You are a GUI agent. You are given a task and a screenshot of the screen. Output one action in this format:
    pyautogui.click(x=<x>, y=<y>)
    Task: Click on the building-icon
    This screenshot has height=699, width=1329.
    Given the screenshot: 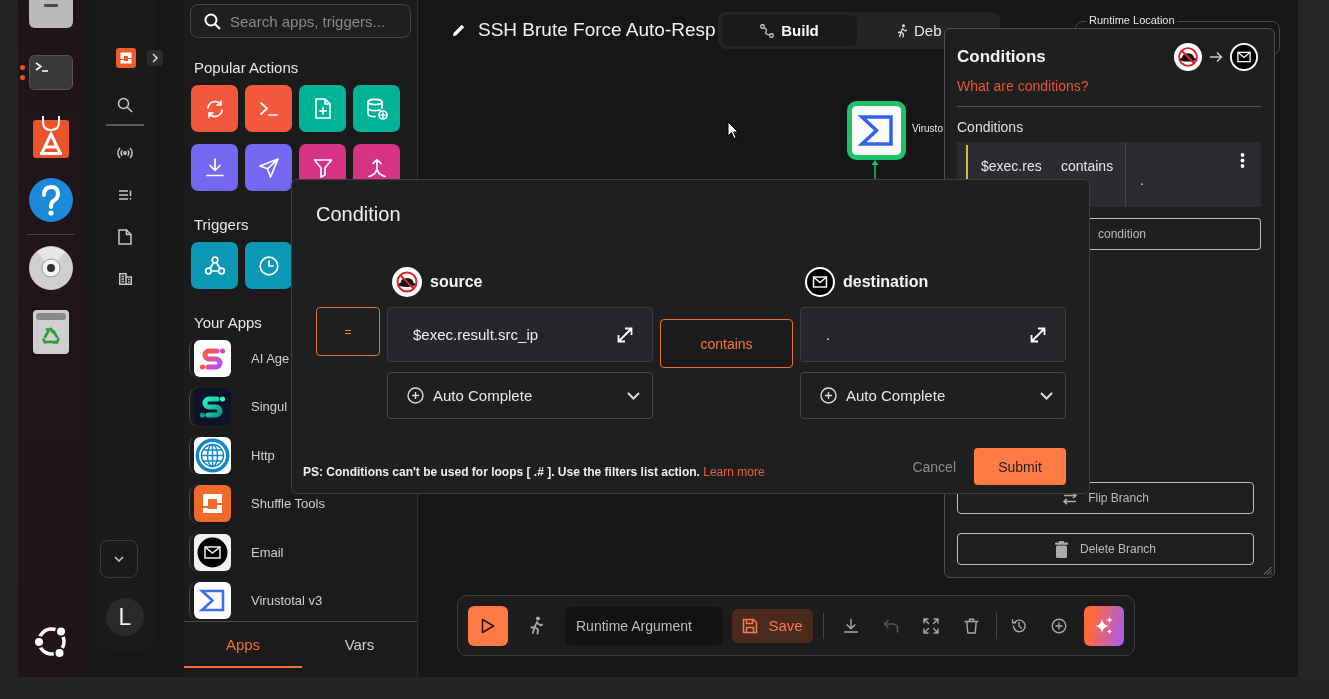 What is the action you would take?
    pyautogui.click(x=125, y=279)
    